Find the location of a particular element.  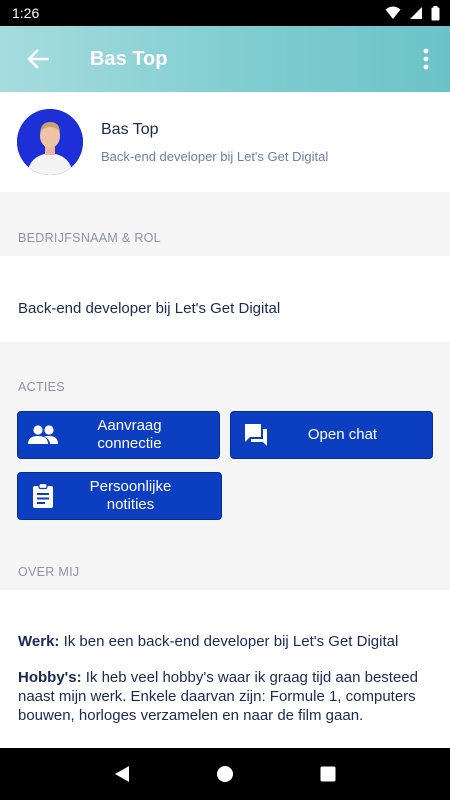

work-label: Werk: is located at coordinates (39, 641).